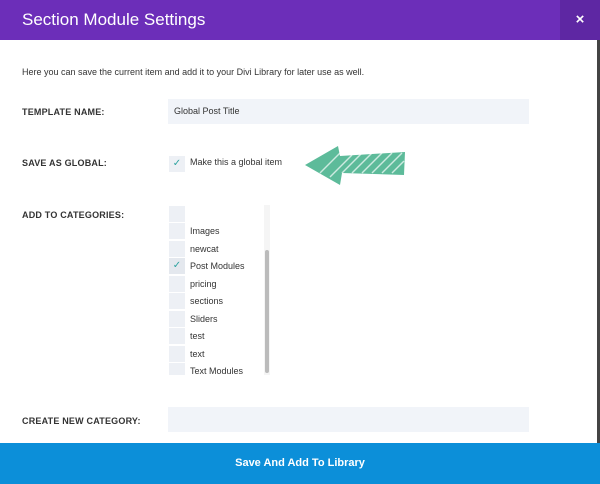 This screenshot has width=600, height=484. What do you see at coordinates (218, 336) in the screenshot?
I see `category-item: test` at bounding box center [218, 336].